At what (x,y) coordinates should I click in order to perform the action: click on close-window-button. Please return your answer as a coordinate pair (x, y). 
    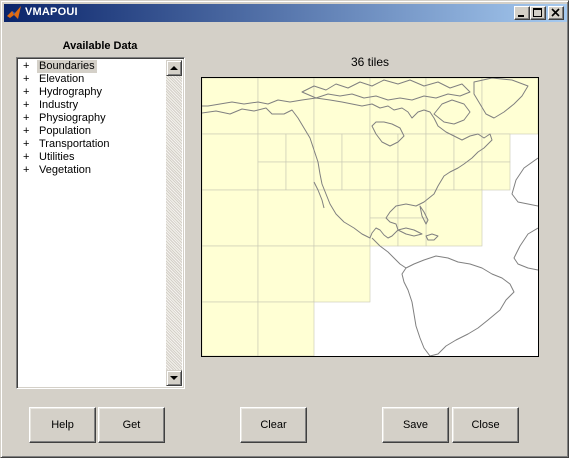
    Looking at the image, I should click on (556, 13).